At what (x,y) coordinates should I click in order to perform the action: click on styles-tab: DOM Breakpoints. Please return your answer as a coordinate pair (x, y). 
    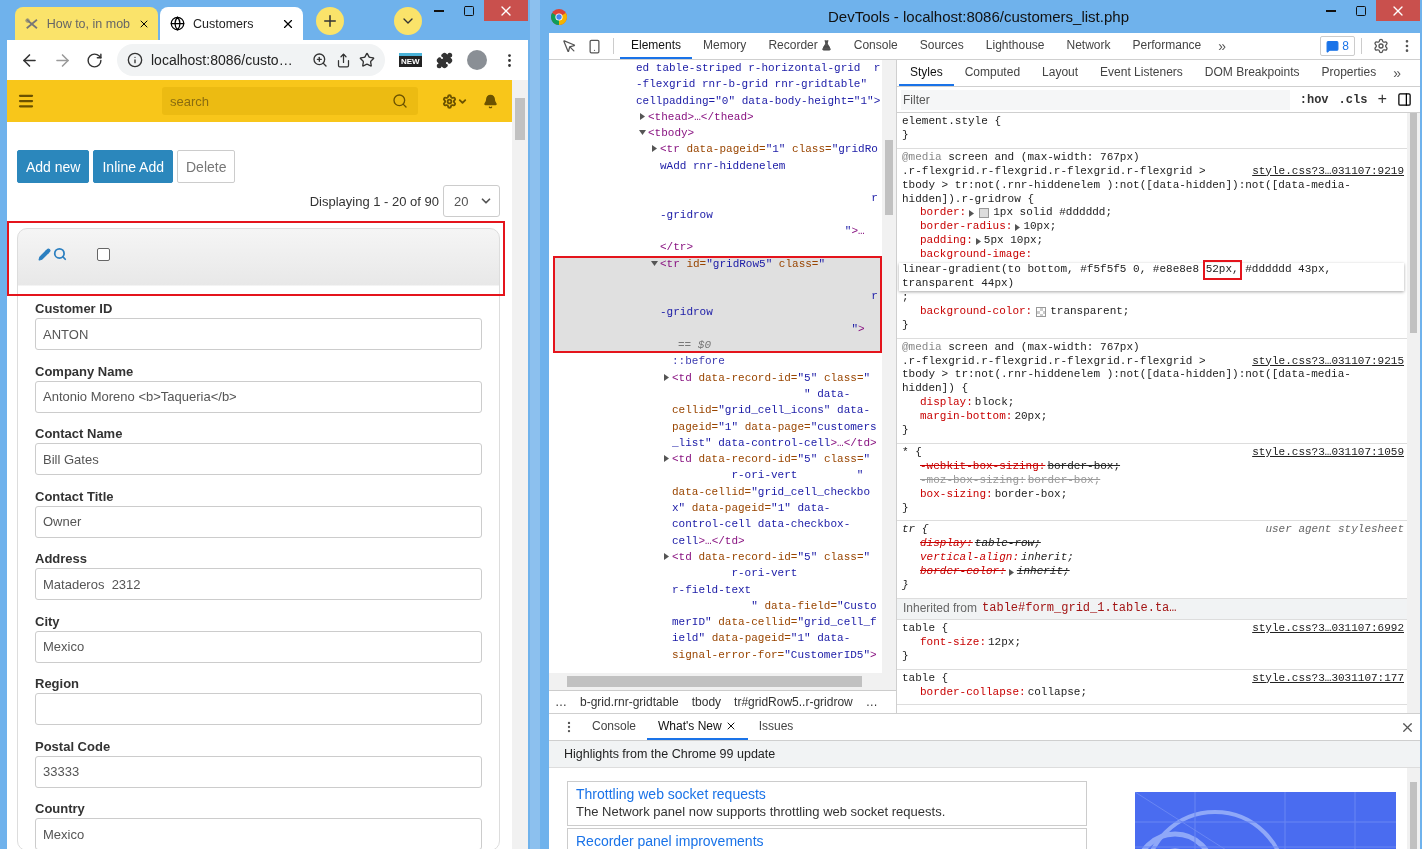
    Looking at the image, I should click on (1252, 73).